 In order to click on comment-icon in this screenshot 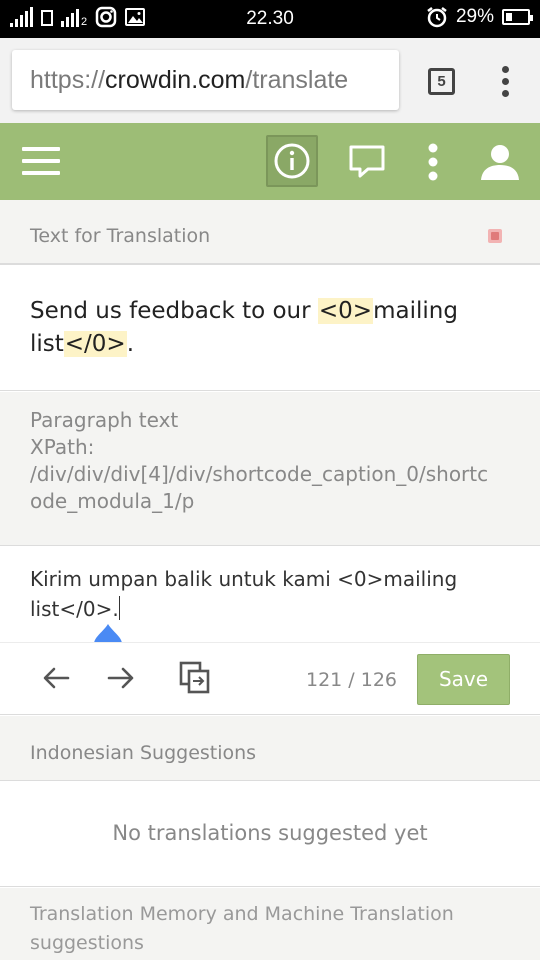, I will do `click(367, 161)`.